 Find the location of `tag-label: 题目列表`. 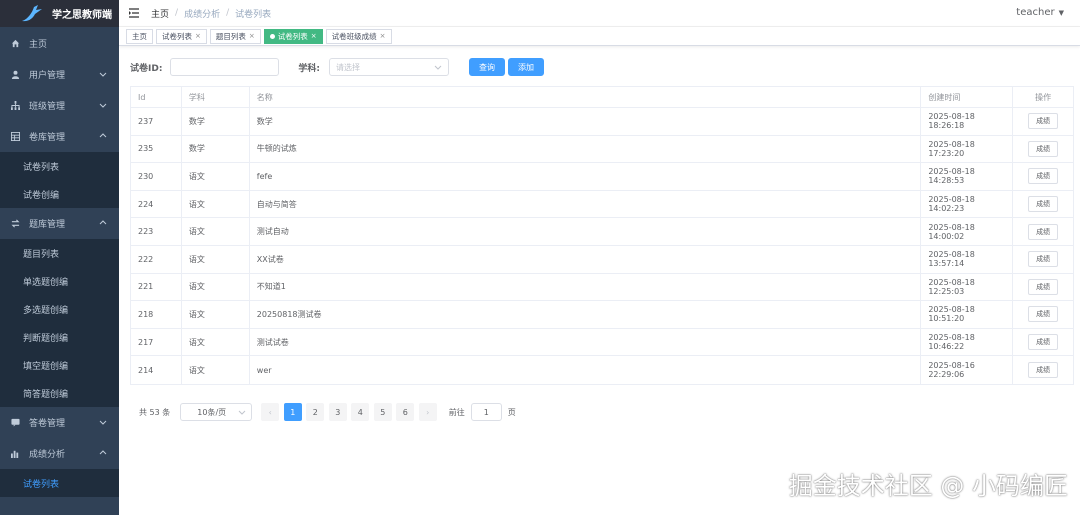

tag-label: 题目列表 is located at coordinates (230, 36).